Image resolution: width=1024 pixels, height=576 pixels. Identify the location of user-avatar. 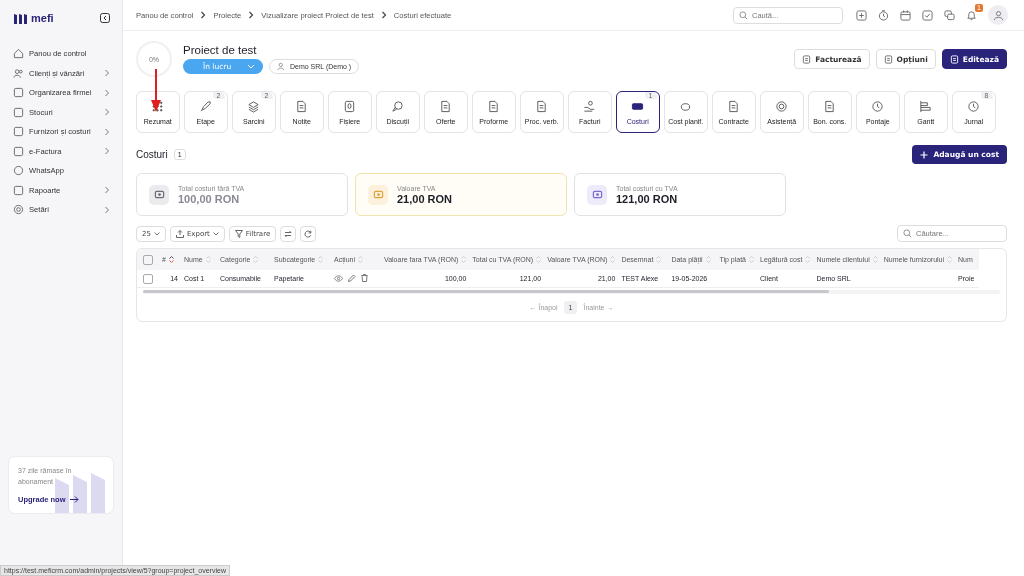
(998, 15).